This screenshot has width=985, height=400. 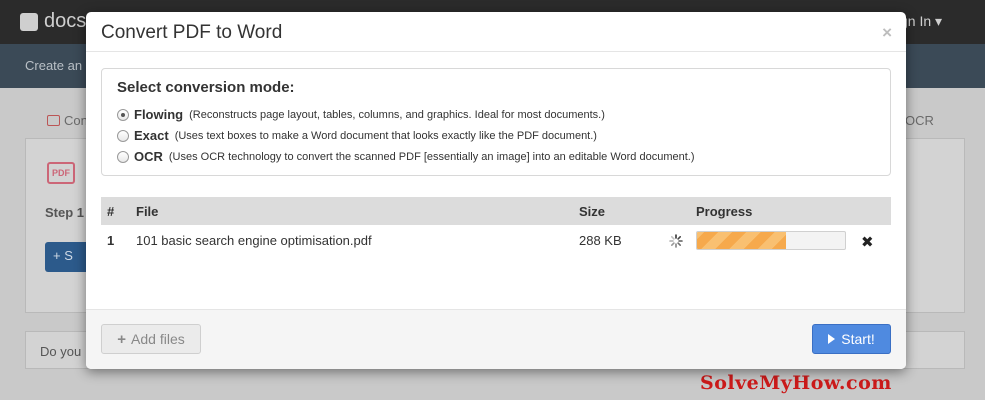 What do you see at coordinates (54, 65) in the screenshot?
I see `sub-navbar-text: Create an` at bounding box center [54, 65].